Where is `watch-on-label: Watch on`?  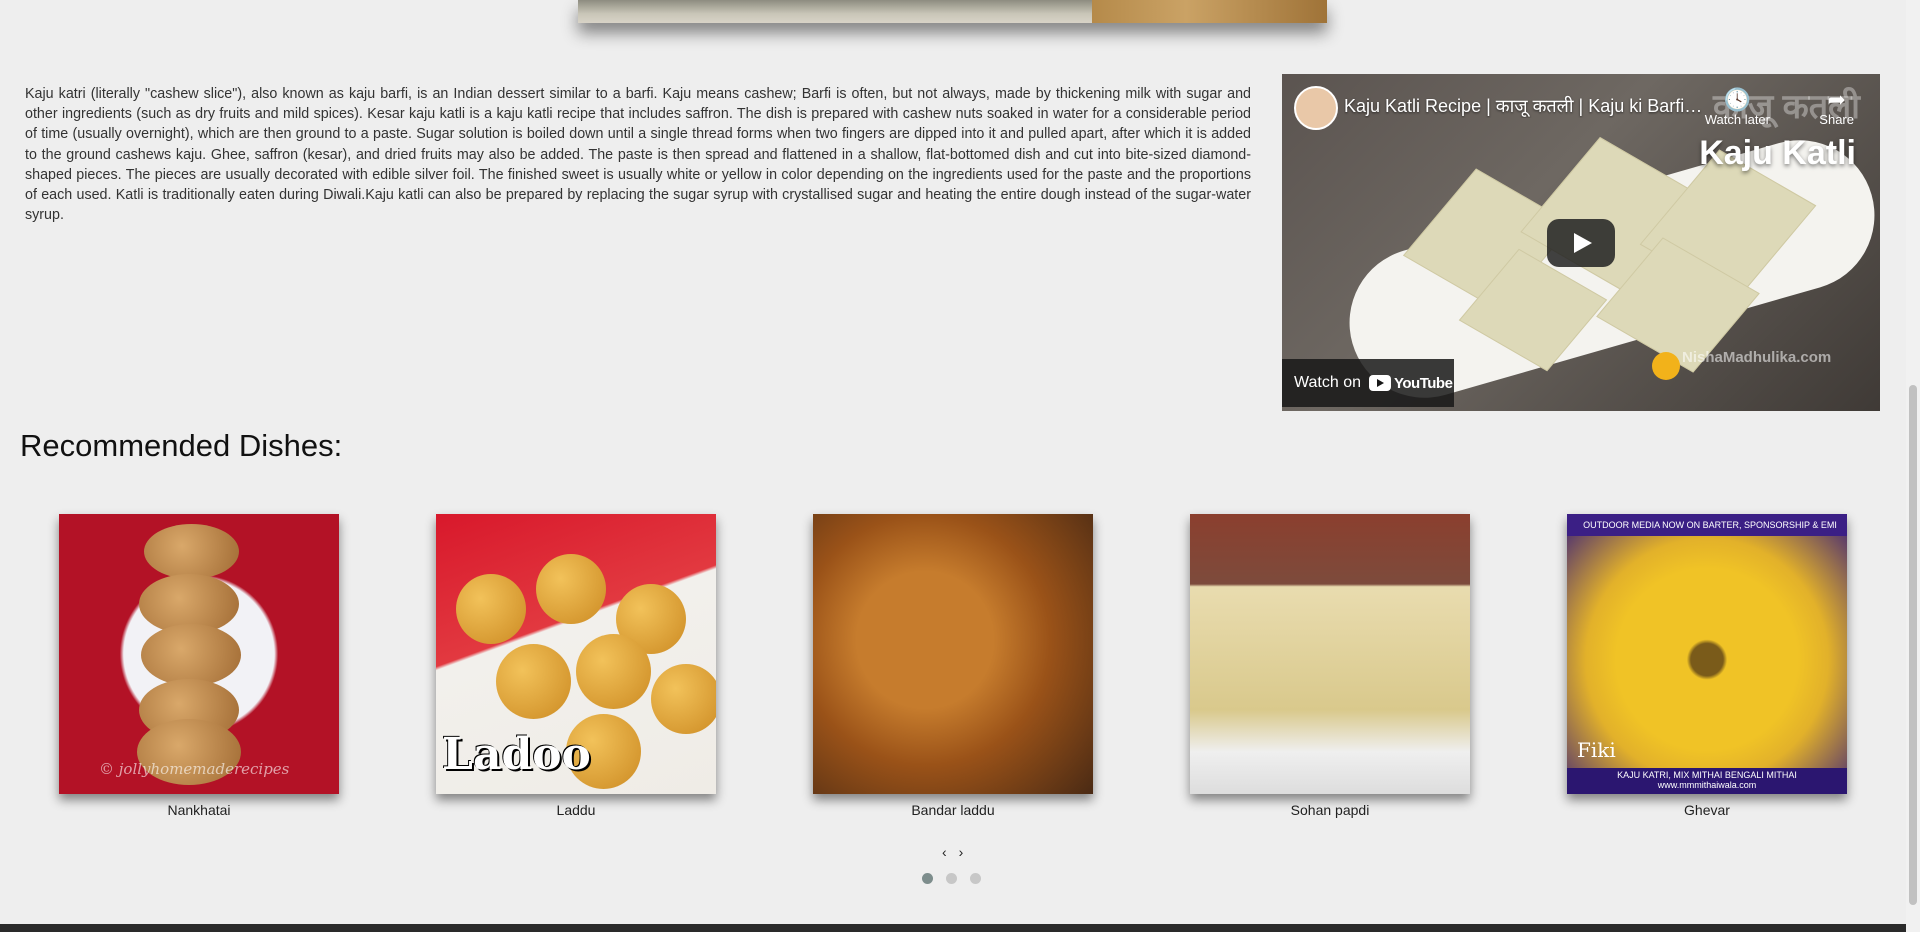 watch-on-label: Watch on is located at coordinates (1327, 382).